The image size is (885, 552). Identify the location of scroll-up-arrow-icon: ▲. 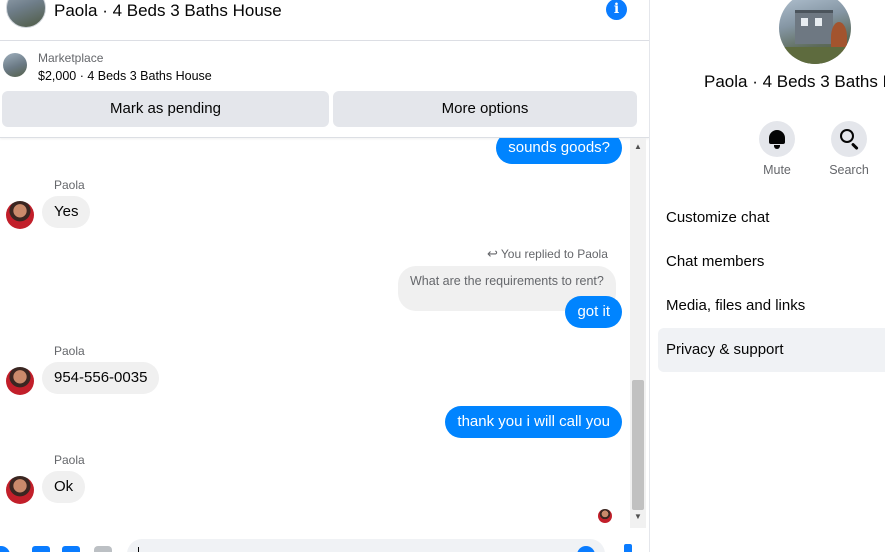
(638, 147).